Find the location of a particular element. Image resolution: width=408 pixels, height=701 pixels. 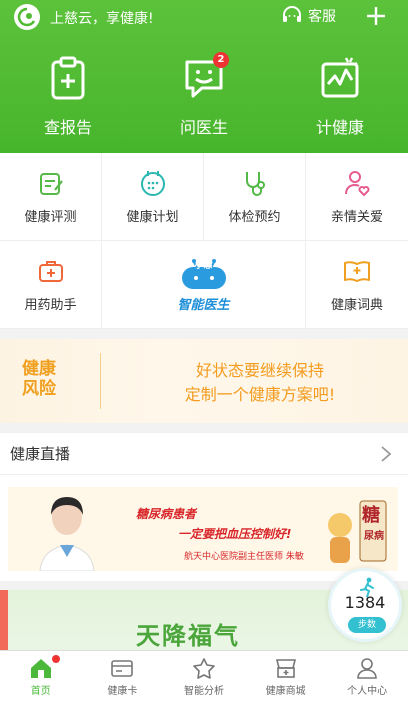

bottom-navigation: 首页 健康卡 智能分析 健康商城 个人中心 is located at coordinates (204, 675).